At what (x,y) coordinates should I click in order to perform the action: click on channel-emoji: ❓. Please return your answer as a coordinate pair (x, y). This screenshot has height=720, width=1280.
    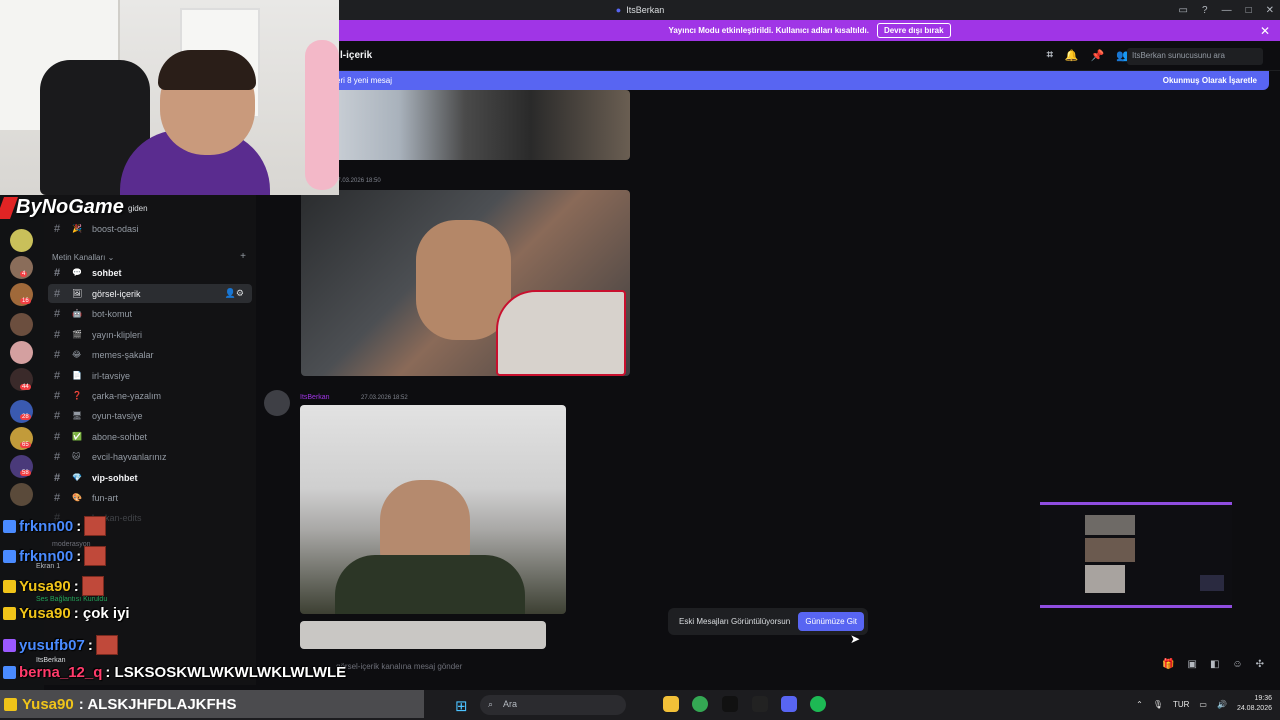
    Looking at the image, I should click on (77, 395).